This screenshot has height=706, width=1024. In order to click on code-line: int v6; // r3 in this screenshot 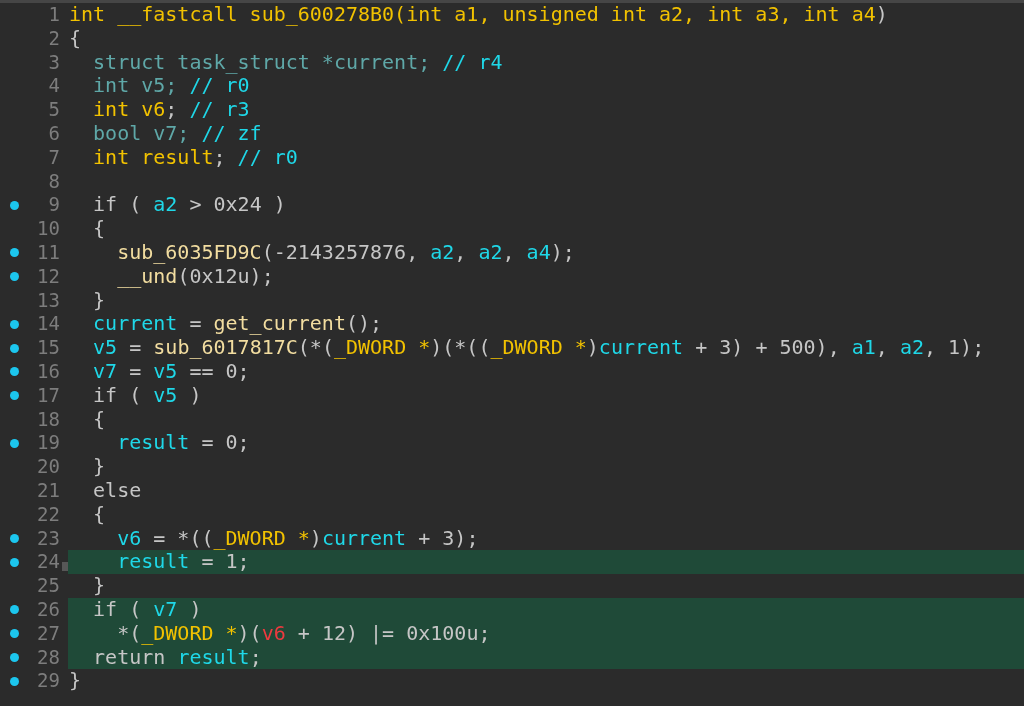, I will do `click(171, 110)`.